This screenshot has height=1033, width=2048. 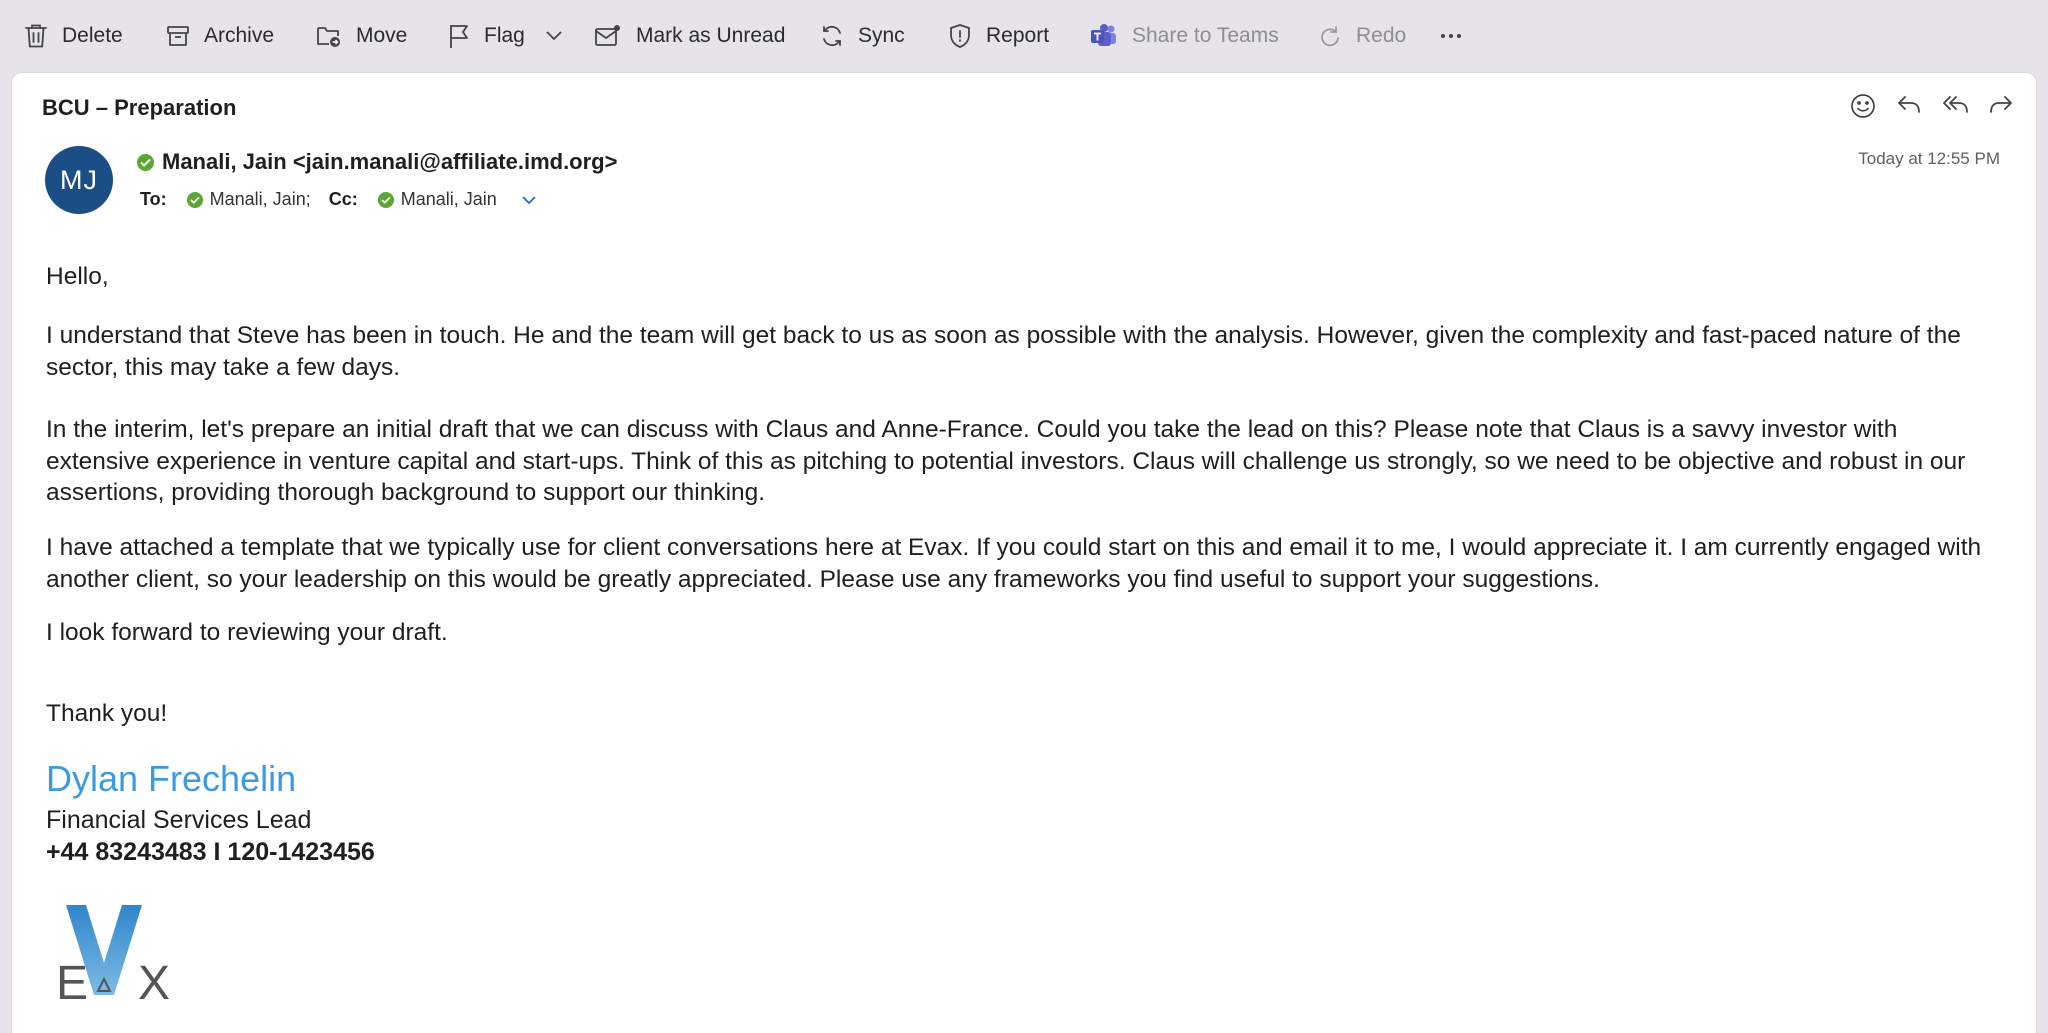 I want to click on sync-button: Sync, so click(x=862, y=36).